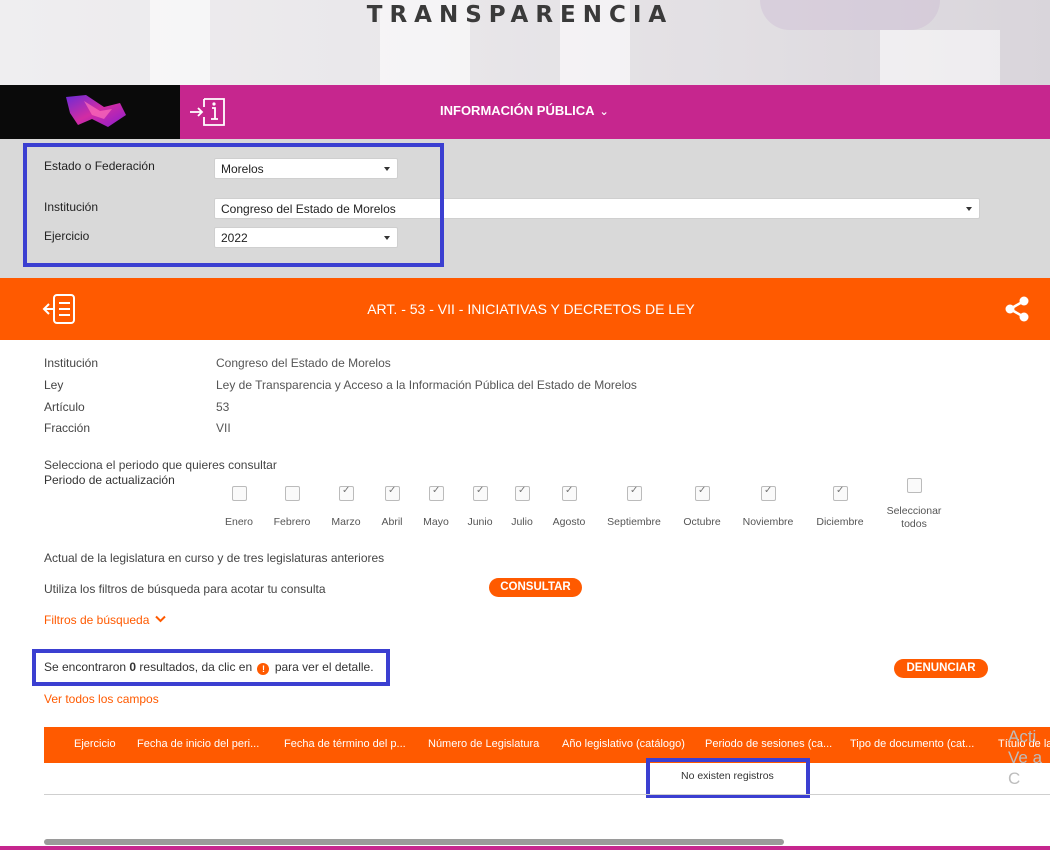  I want to click on month-abril: Abril, so click(391, 506).